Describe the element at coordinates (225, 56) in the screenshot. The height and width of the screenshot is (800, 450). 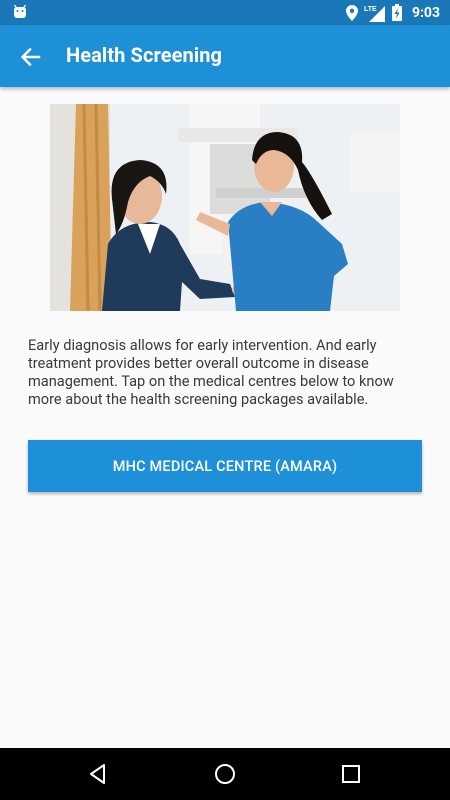
I see `app-bar: Health Screening` at that location.